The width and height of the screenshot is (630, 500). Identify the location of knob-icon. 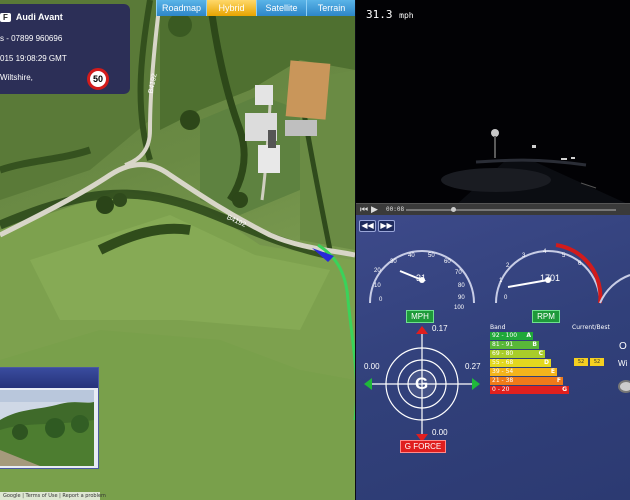
(624, 386).